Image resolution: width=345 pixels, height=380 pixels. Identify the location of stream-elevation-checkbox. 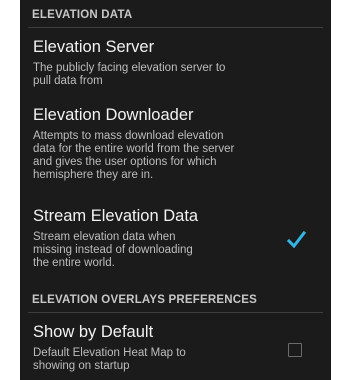
(296, 239).